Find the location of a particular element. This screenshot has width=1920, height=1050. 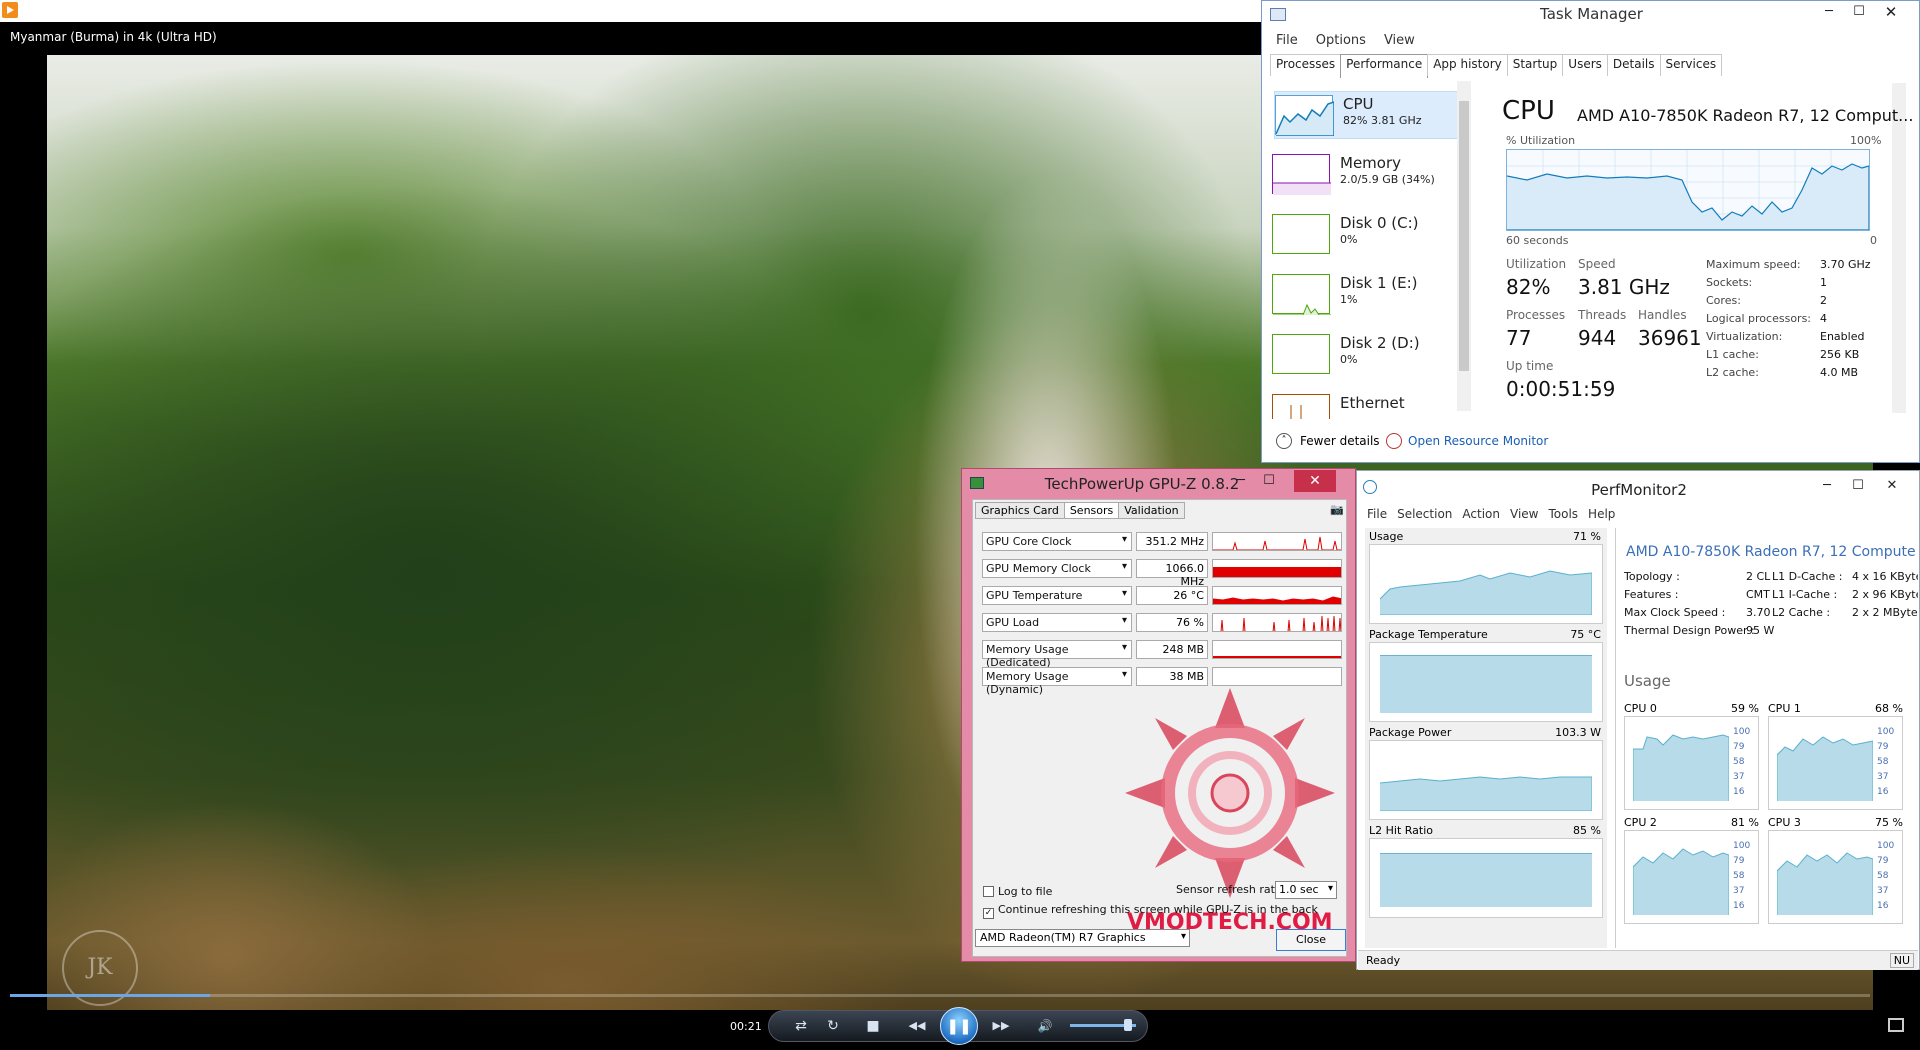

shuffle-icon: ⇄ is located at coordinates (801, 1026).